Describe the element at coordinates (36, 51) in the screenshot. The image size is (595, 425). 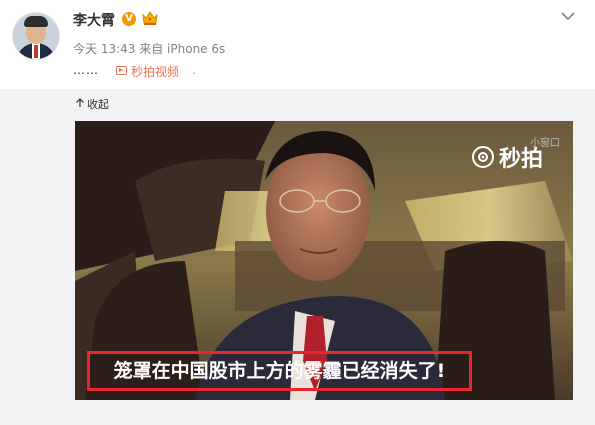
I see `avatar-tie` at that location.